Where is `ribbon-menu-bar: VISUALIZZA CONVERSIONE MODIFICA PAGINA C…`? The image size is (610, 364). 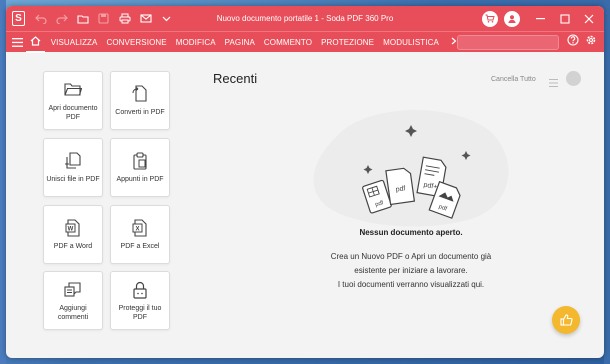 ribbon-menu-bar: VISUALIZZA CONVERSIONE MODIFICA PAGINA C… is located at coordinates (305, 42).